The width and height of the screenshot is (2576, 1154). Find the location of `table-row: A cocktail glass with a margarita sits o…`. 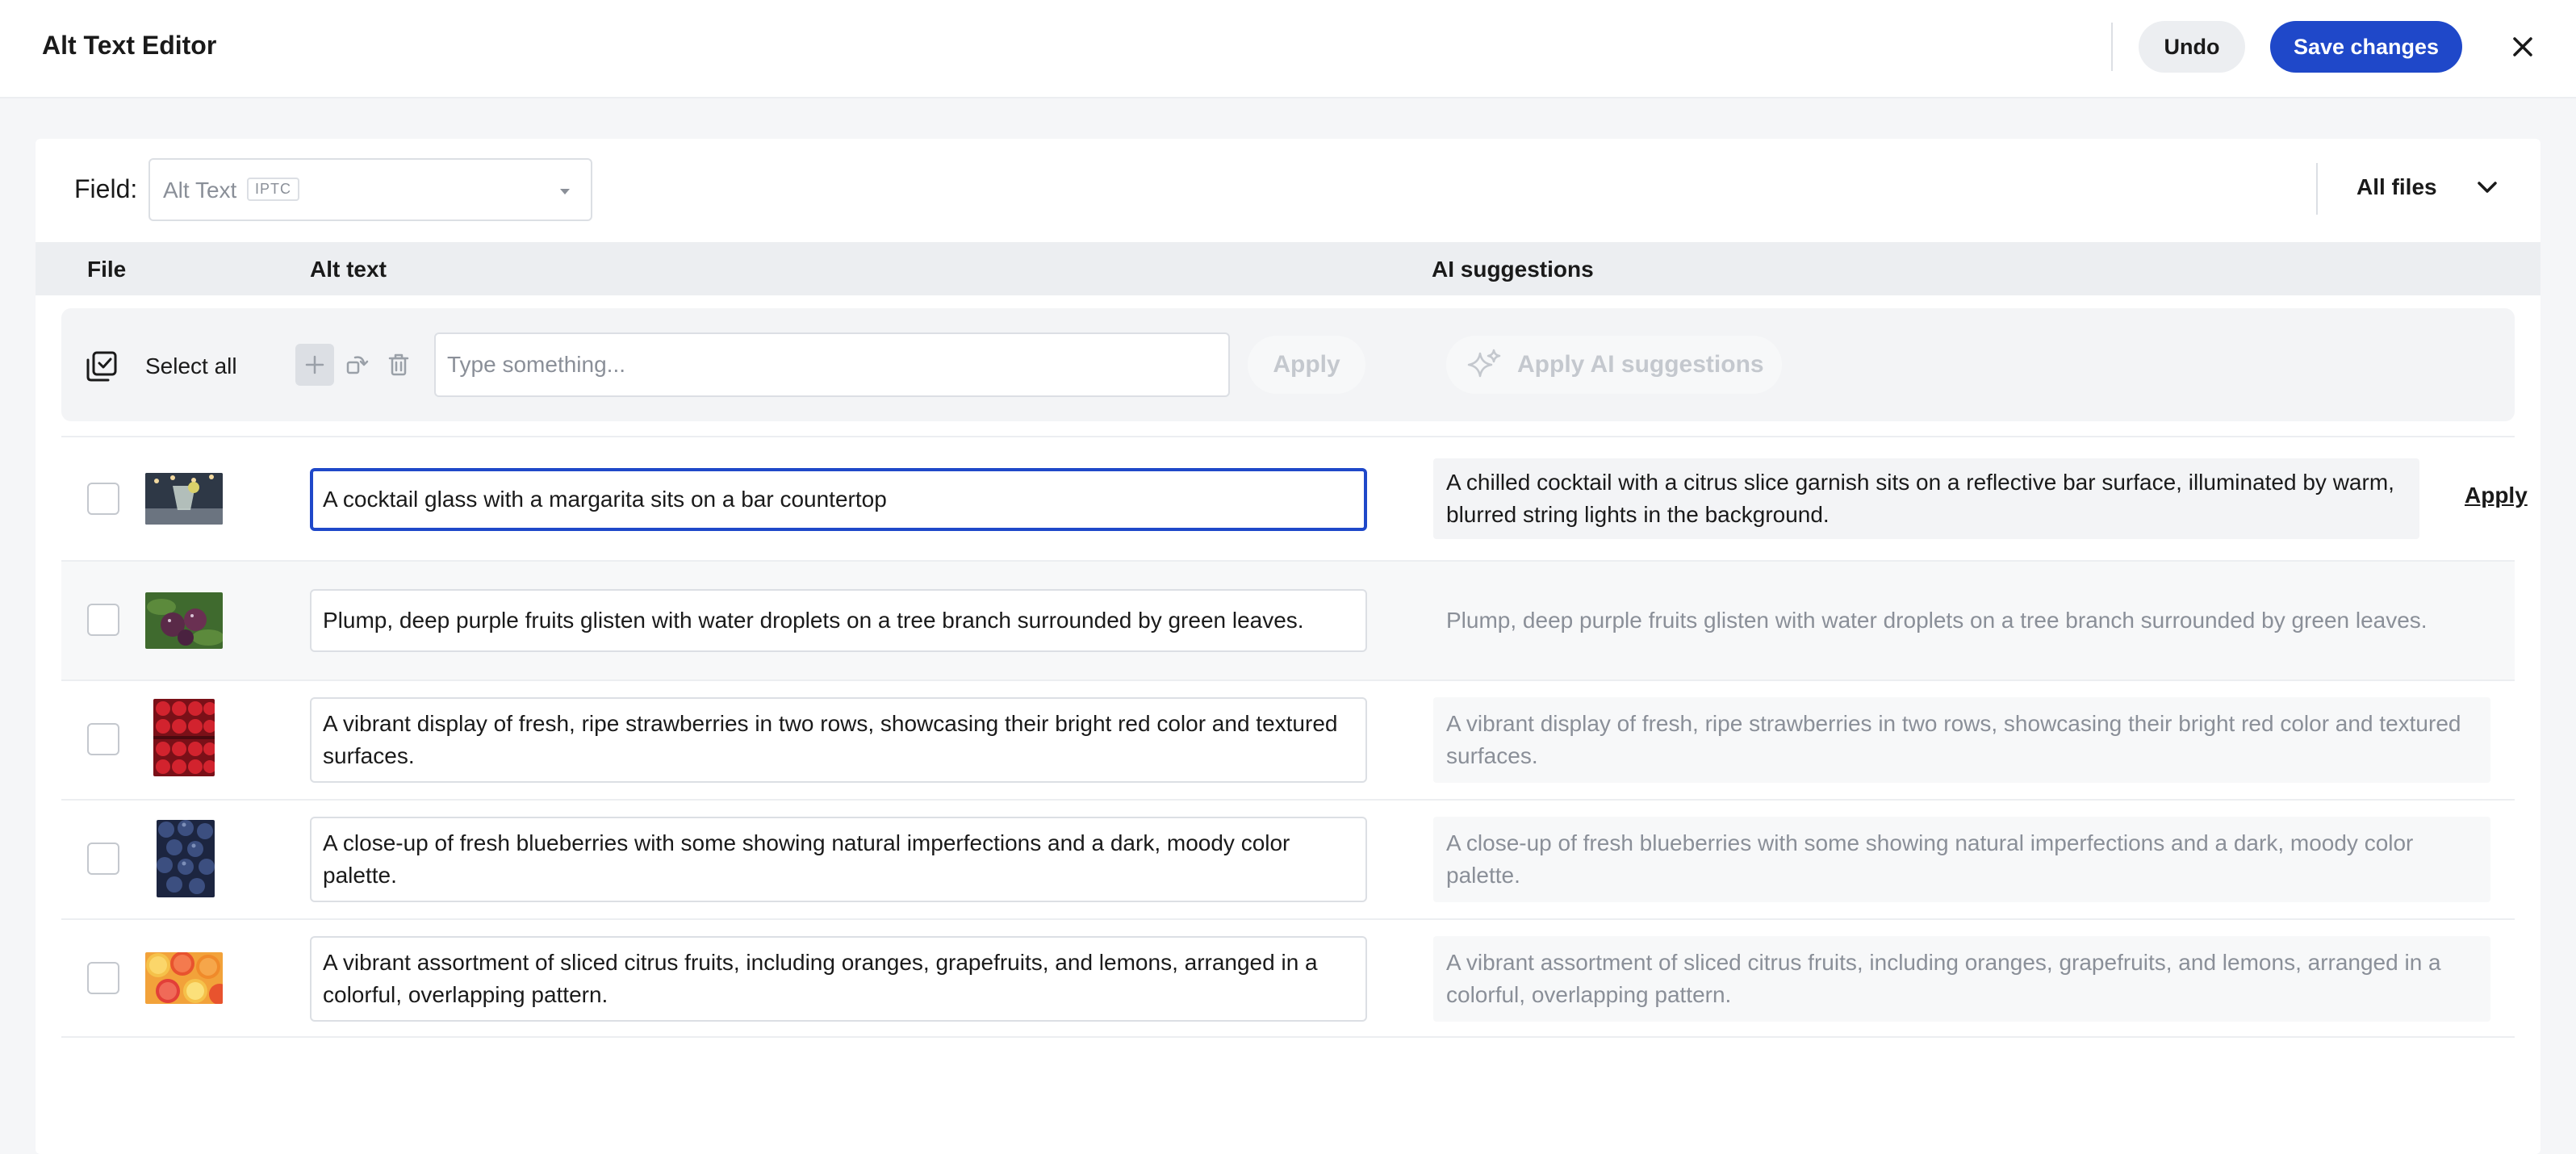

table-row: A cocktail glass with a margarita sits o… is located at coordinates (1294, 499).